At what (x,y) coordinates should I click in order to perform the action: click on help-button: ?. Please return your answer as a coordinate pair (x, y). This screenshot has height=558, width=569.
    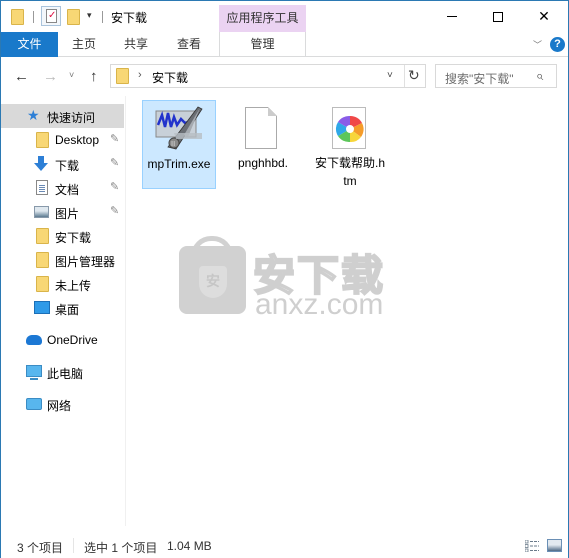
    Looking at the image, I should click on (557, 44).